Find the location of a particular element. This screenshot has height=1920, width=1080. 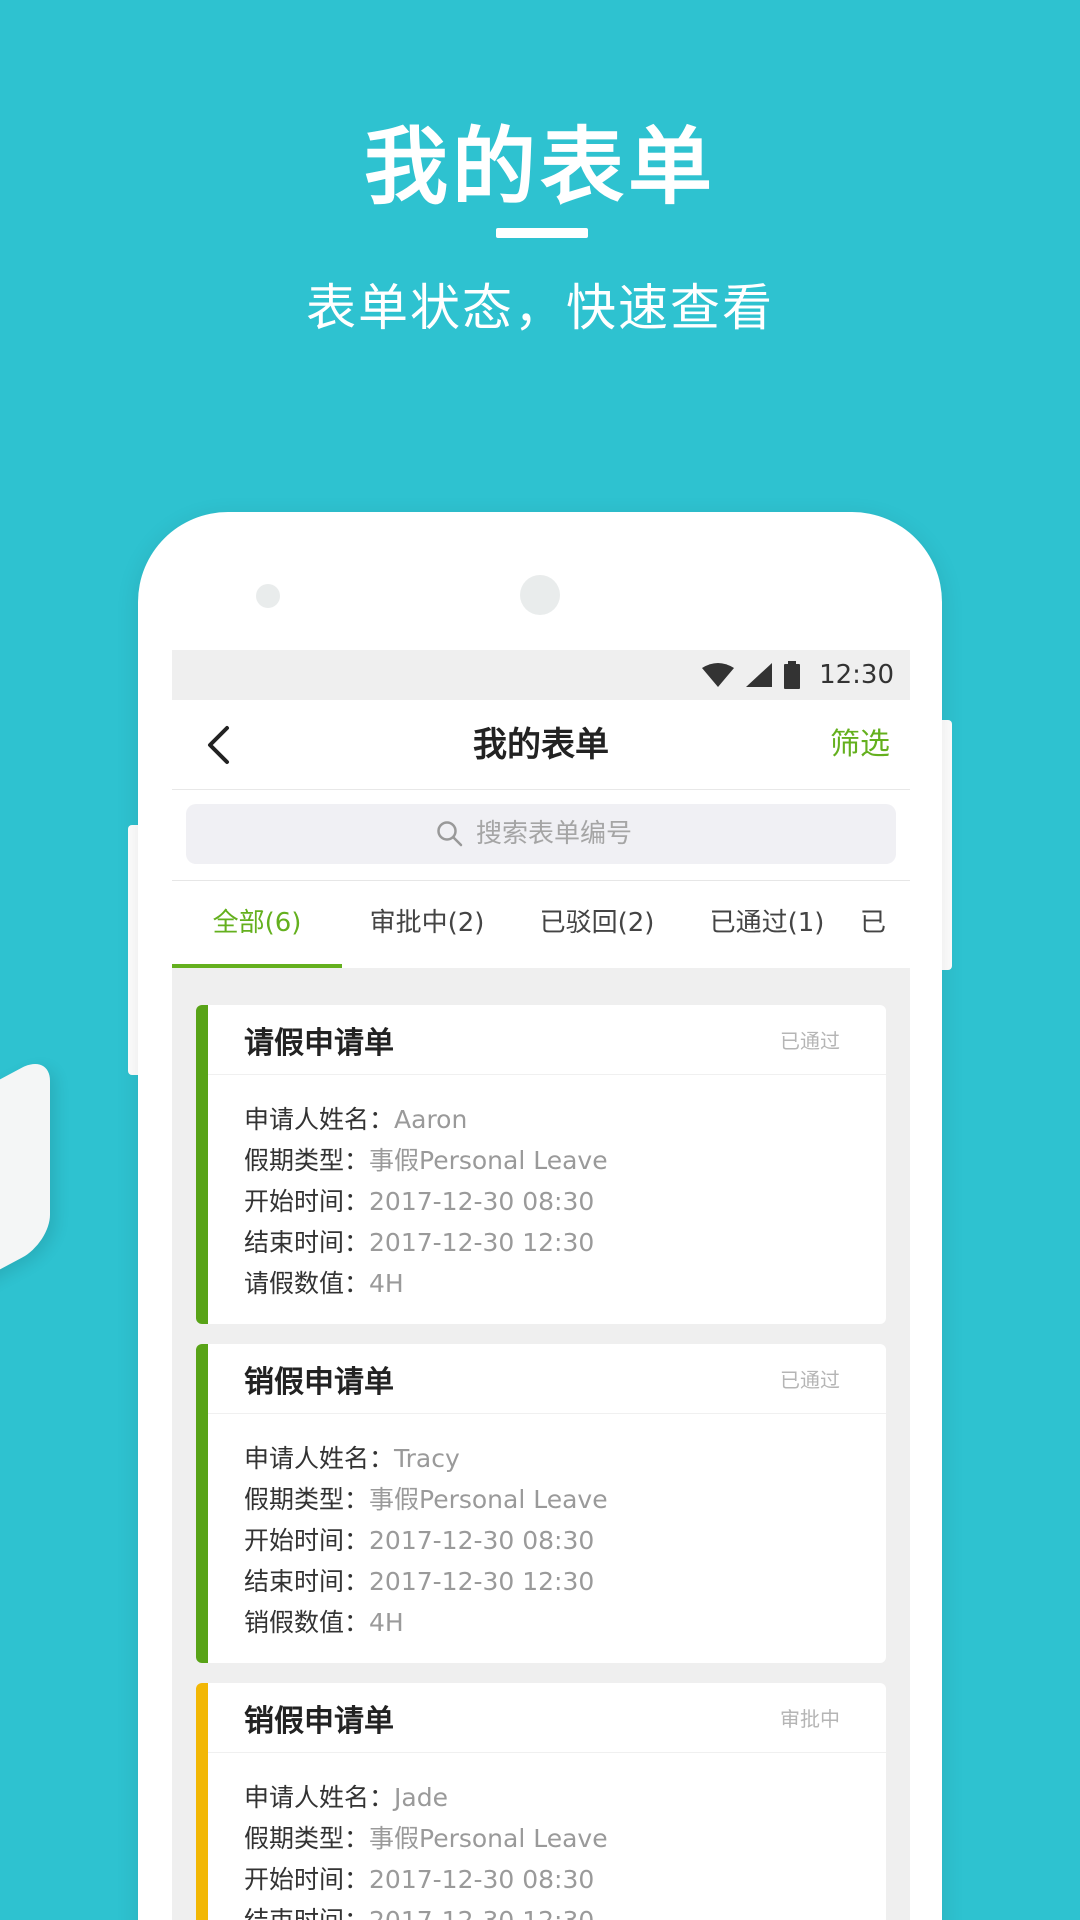

filter-button: 筛选 is located at coordinates (860, 745).